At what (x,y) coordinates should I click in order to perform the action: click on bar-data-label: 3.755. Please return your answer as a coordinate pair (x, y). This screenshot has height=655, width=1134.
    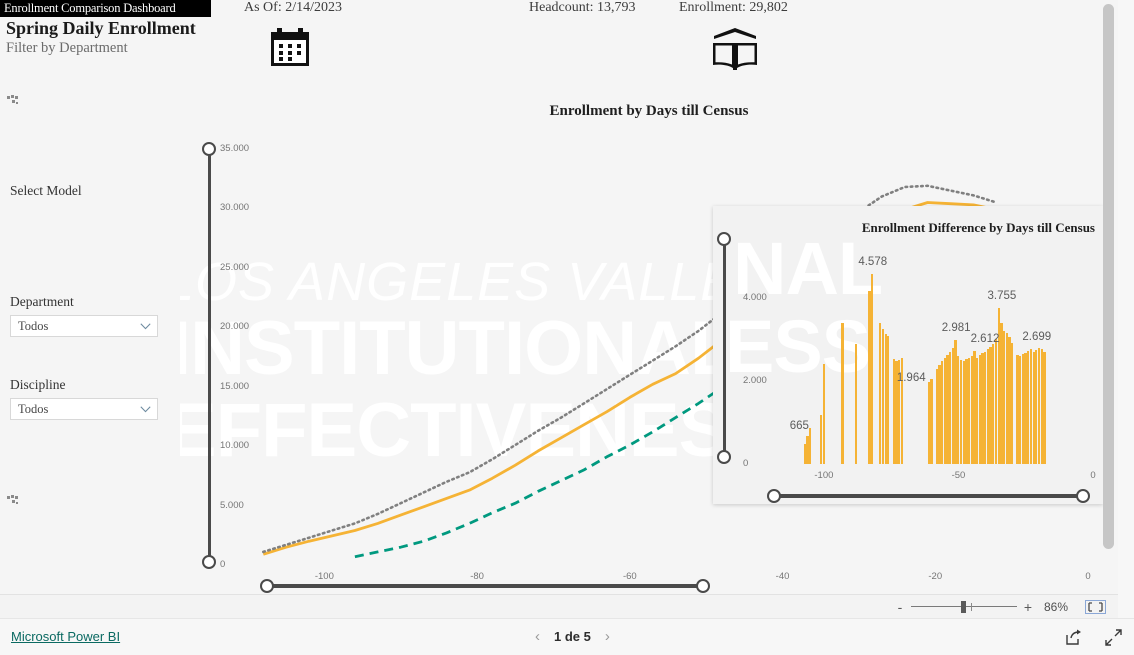
    Looking at the image, I should click on (1002, 295).